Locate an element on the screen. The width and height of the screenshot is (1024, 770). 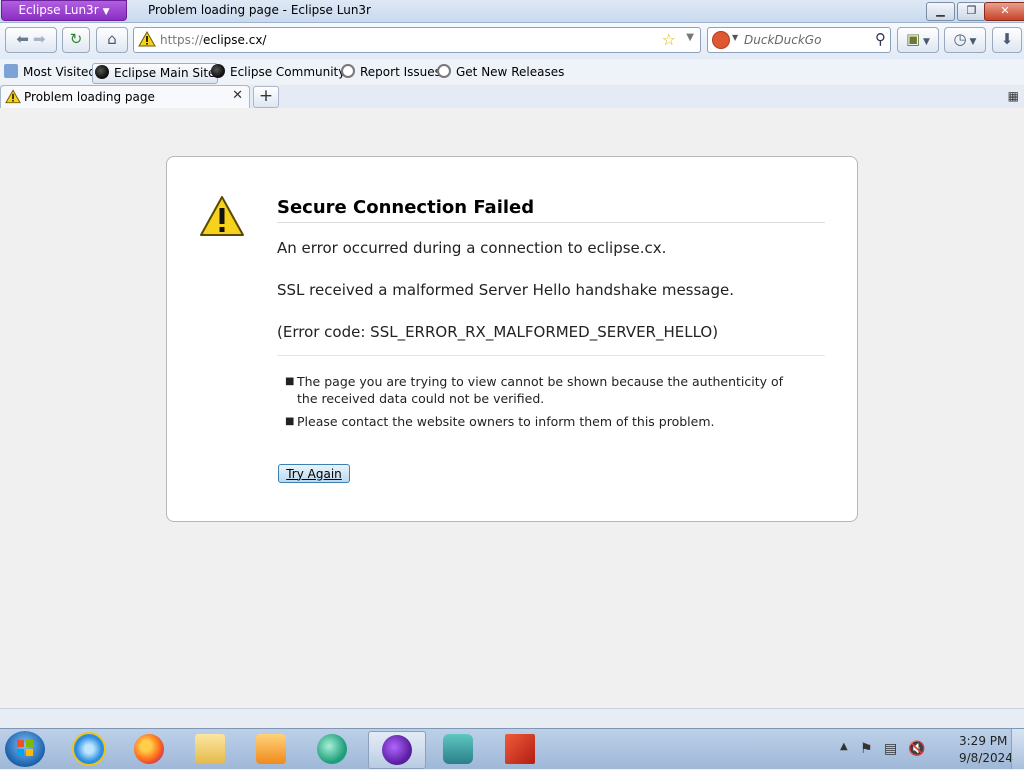
search-input: DuckDuckGo is located at coordinates (782, 40).